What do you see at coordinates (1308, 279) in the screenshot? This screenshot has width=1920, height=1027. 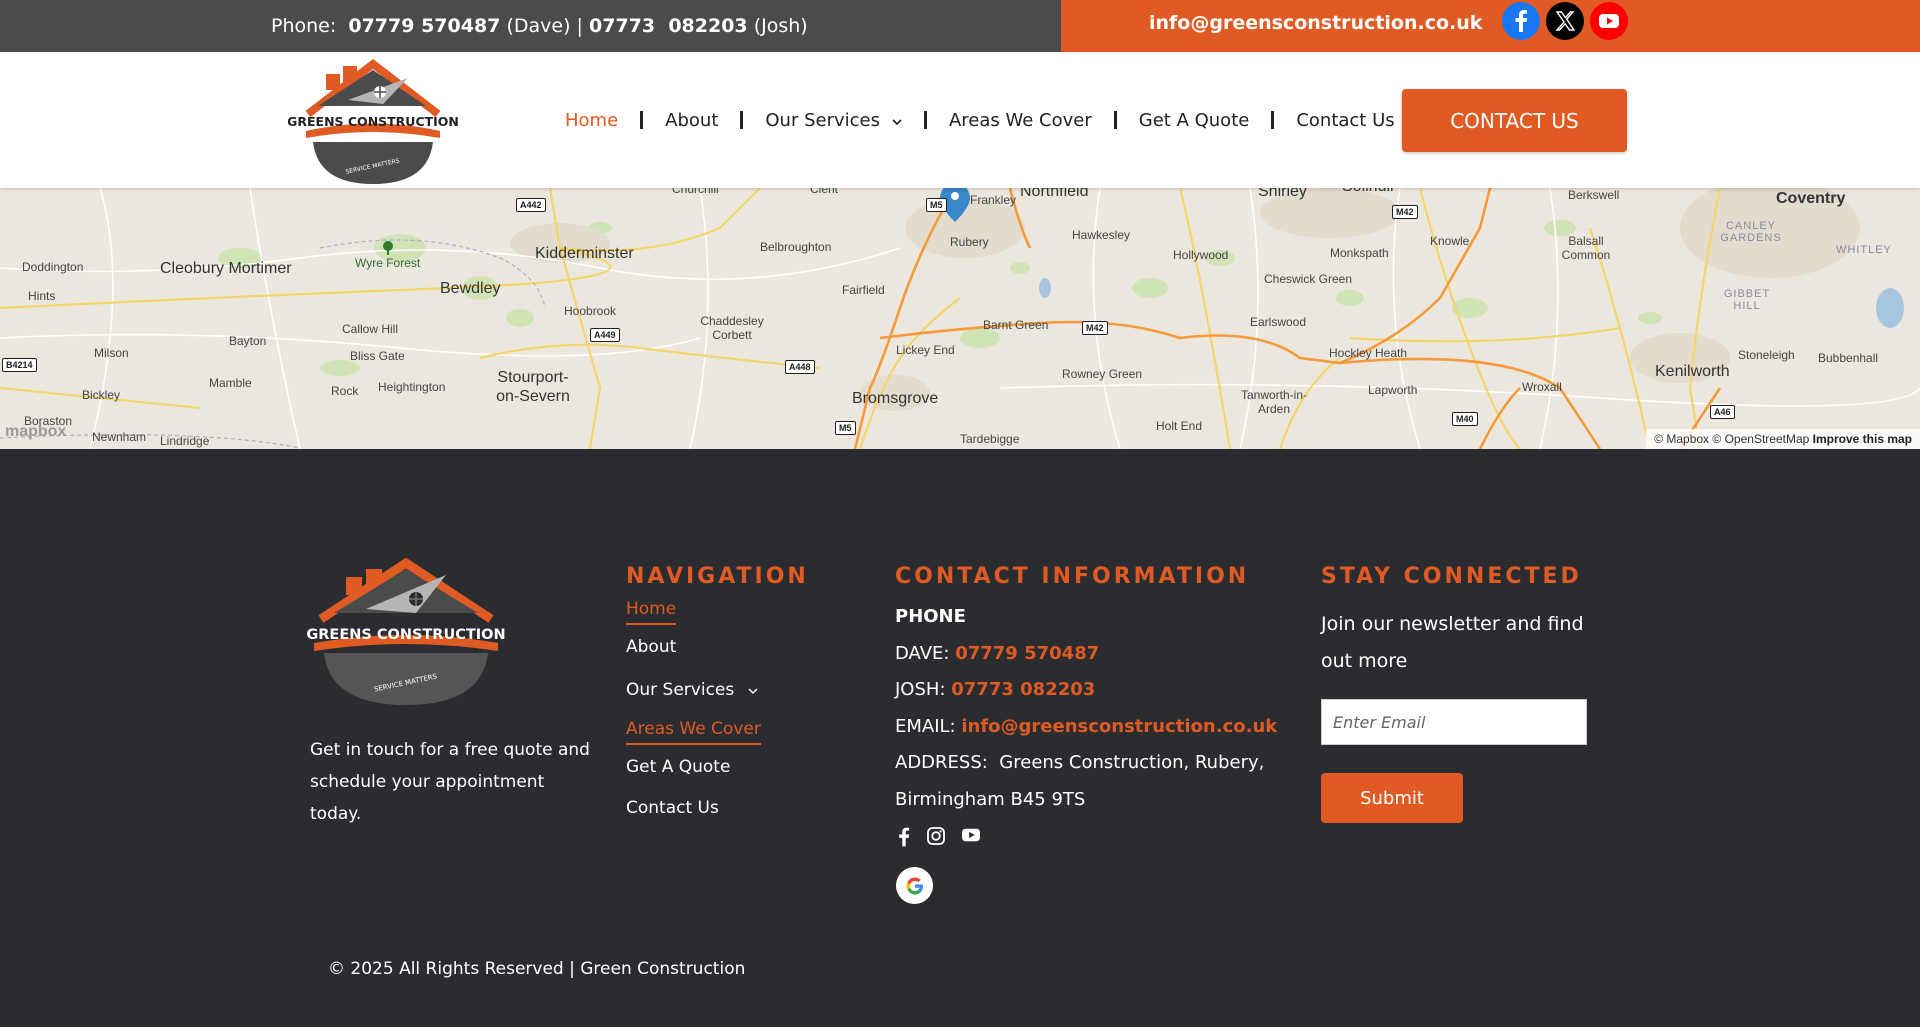 I see `map-label: Cheswick Green` at bounding box center [1308, 279].